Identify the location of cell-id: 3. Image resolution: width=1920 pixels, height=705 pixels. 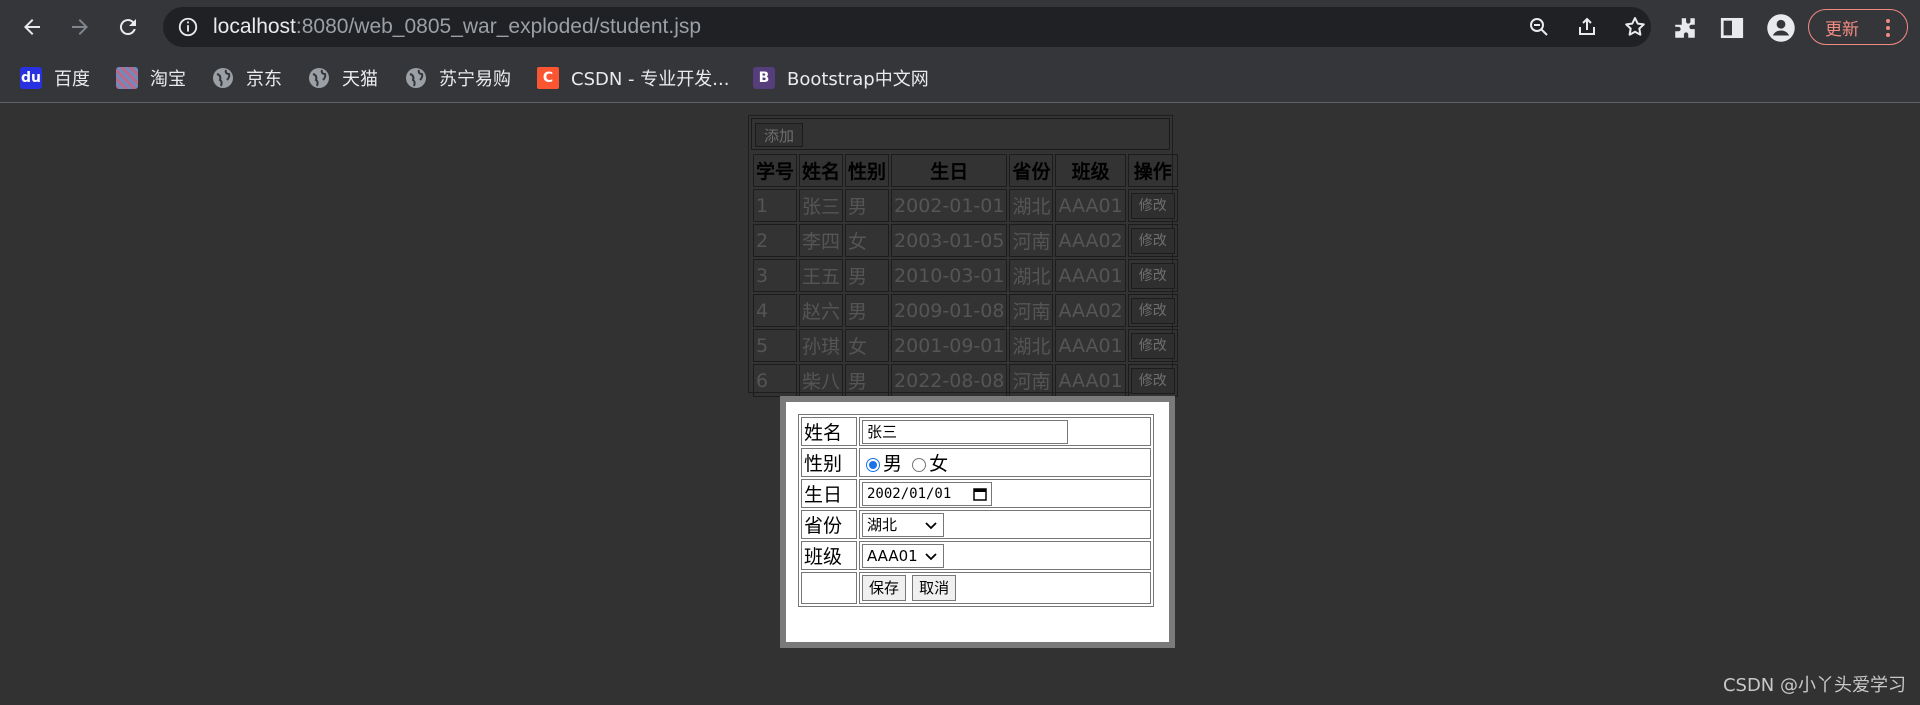
(775, 275).